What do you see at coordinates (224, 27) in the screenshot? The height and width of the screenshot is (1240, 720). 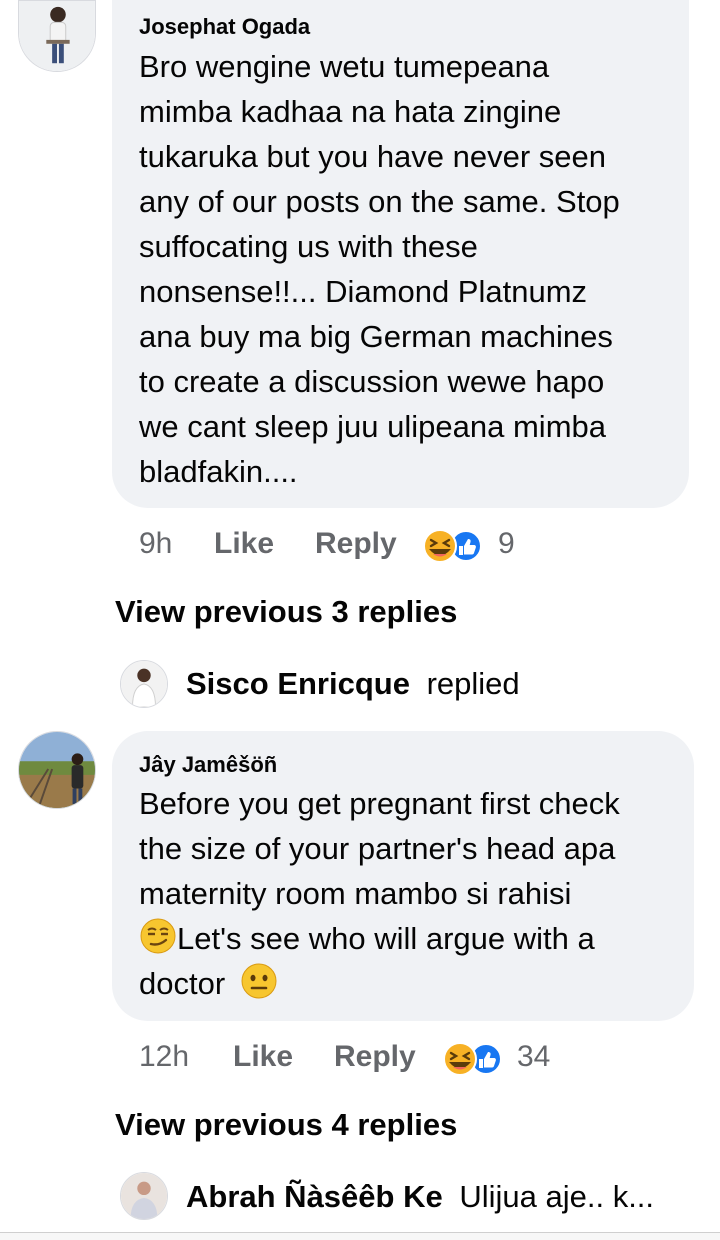 I see `comment-author: Josephat Ogada` at bounding box center [224, 27].